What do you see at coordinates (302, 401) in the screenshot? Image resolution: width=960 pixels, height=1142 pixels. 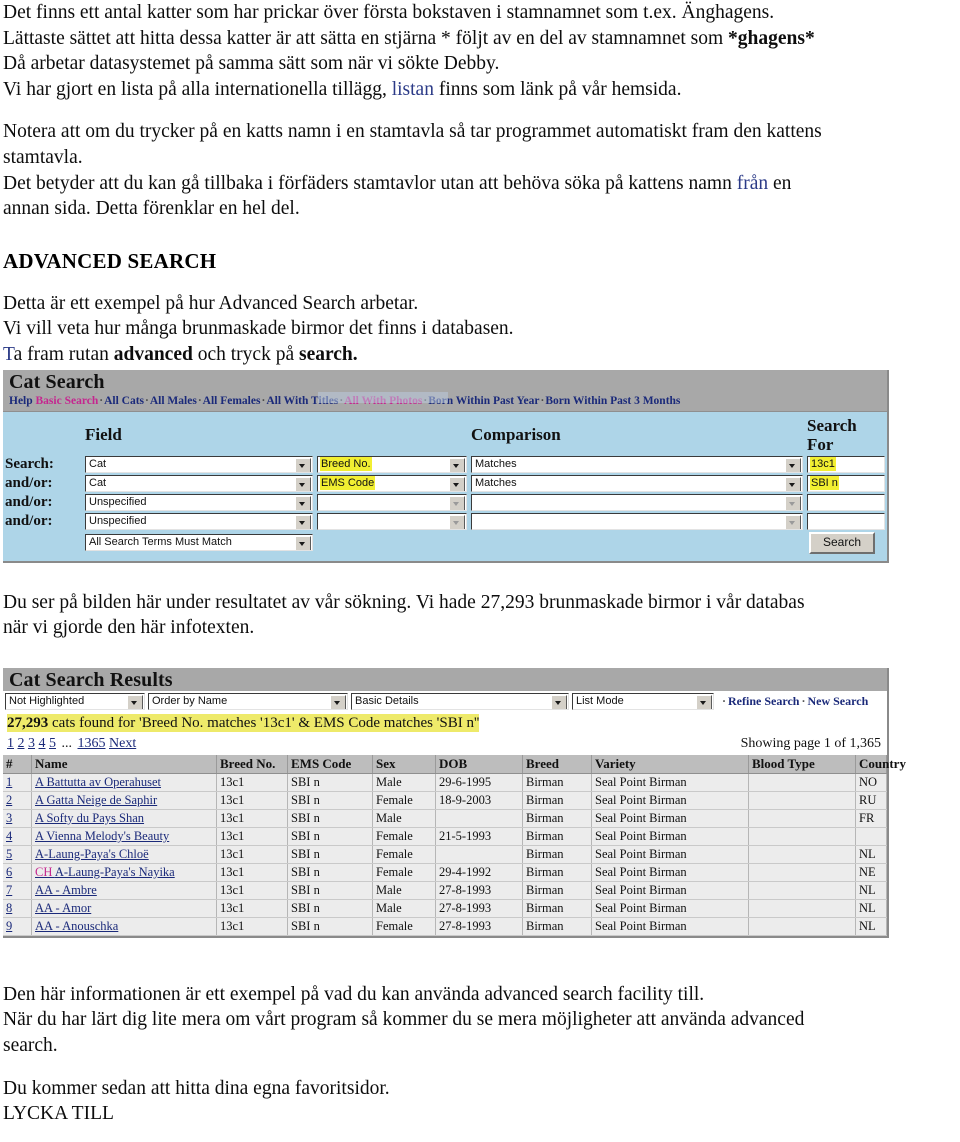 I see `nav-link-all-with-titles: All With Titles` at bounding box center [302, 401].